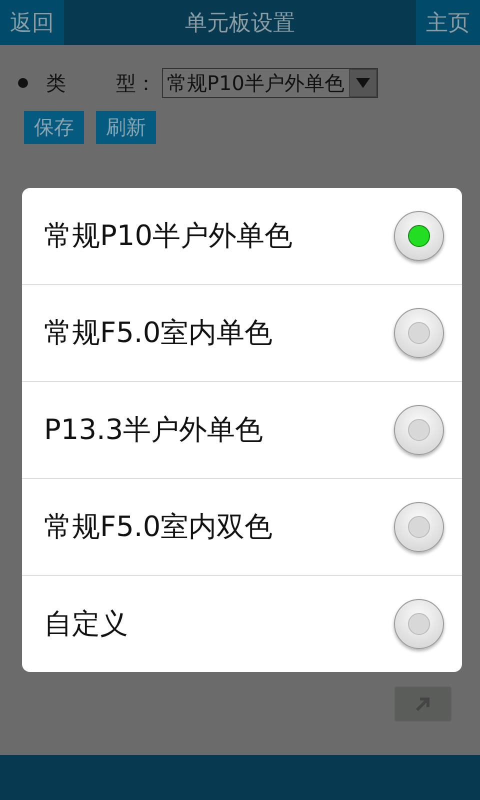  I want to click on arrow-button, so click(423, 704).